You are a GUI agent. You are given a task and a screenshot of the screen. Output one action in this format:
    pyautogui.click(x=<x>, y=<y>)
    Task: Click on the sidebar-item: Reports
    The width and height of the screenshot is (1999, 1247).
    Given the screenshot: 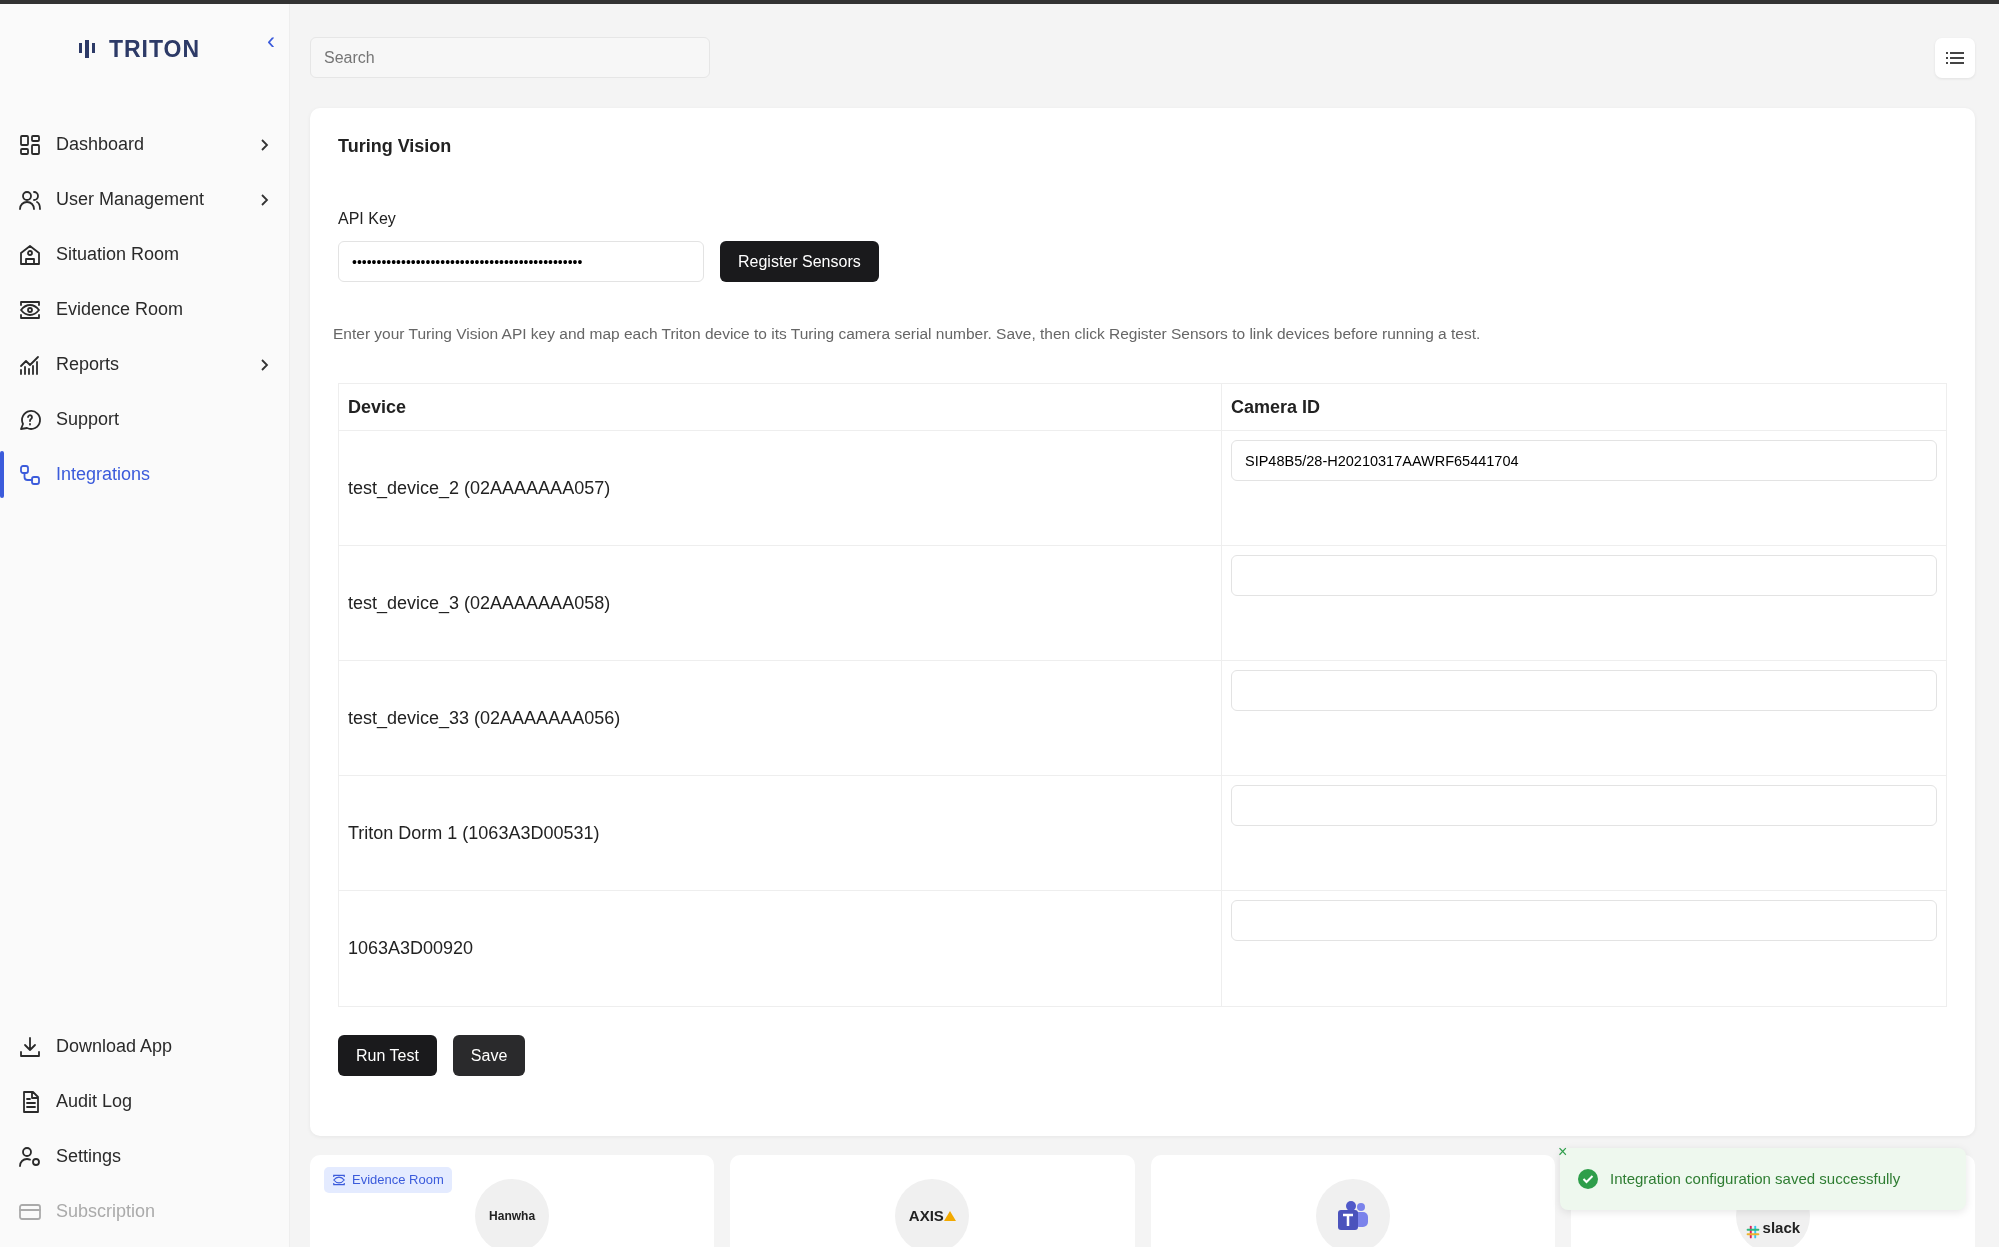 What is the action you would take?
    pyautogui.click(x=144, y=364)
    